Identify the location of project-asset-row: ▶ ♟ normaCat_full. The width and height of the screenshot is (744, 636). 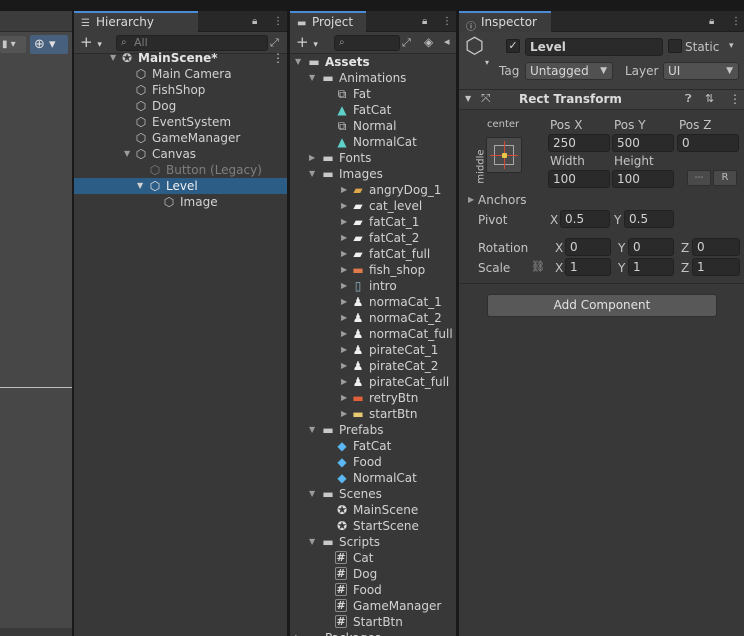
(373, 334).